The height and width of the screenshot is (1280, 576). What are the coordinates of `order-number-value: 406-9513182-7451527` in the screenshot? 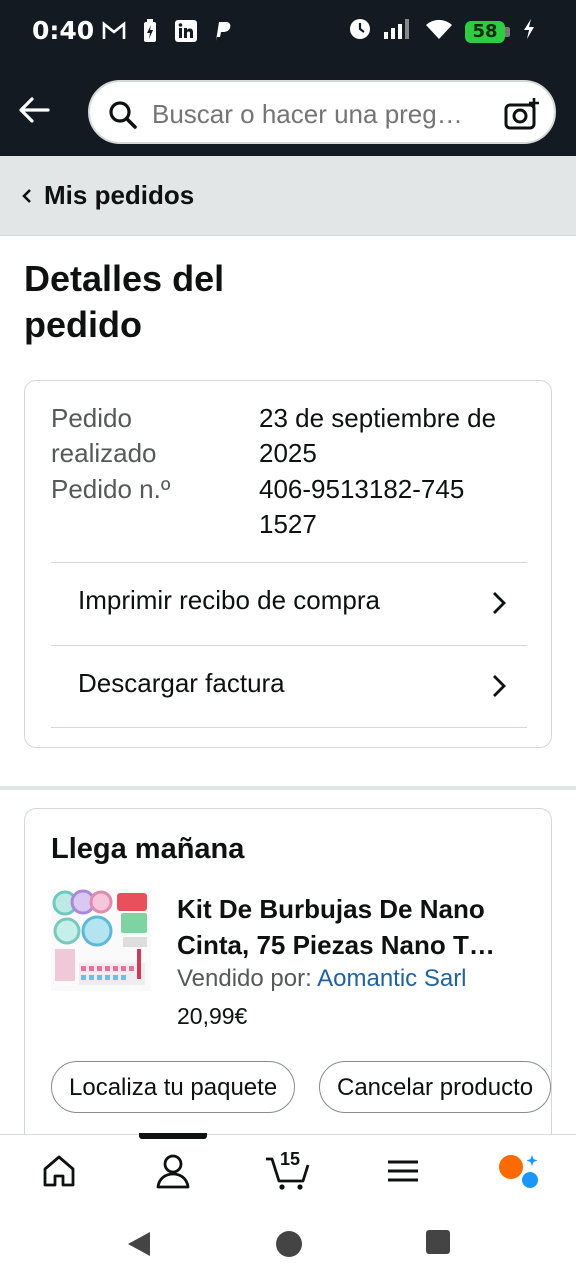 It's located at (362, 506).